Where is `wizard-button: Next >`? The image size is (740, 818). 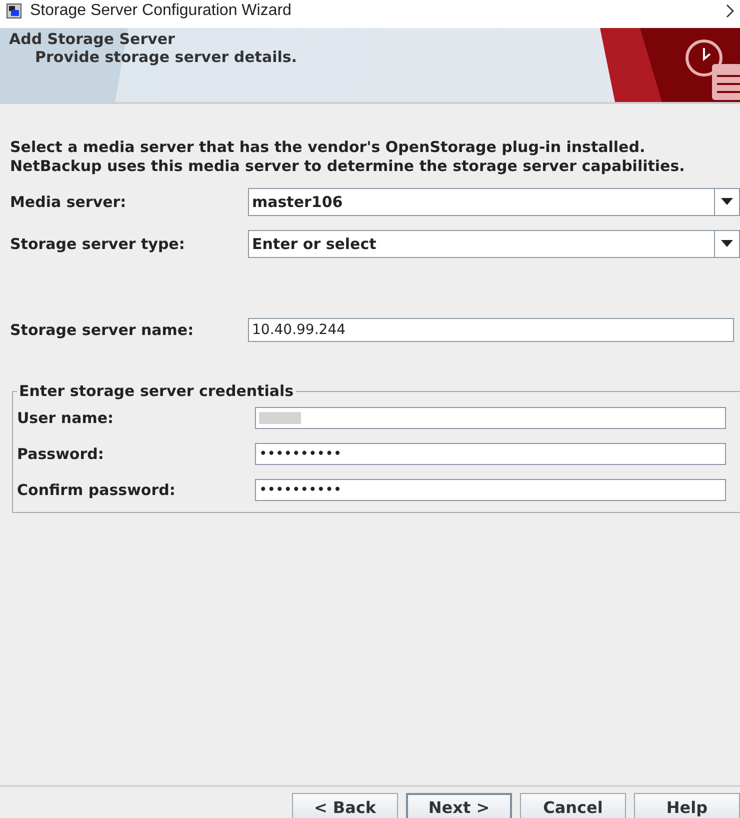 wizard-button: Next > is located at coordinates (459, 805).